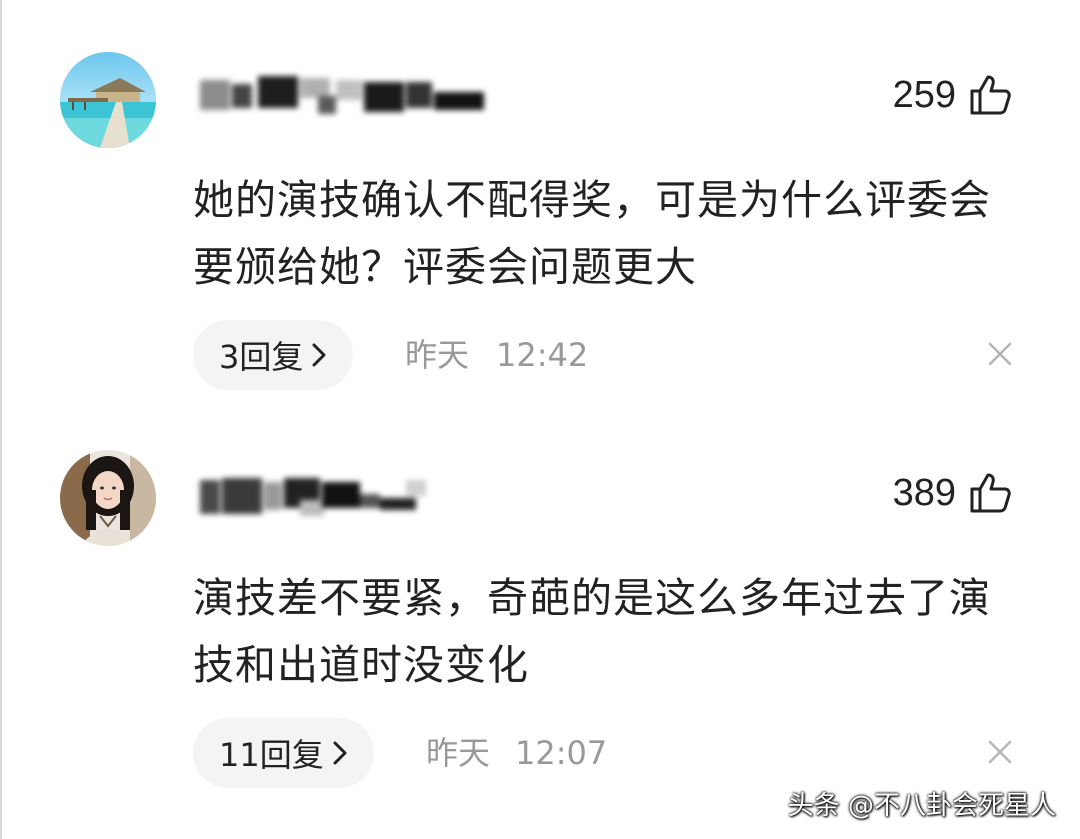  I want to click on comment-time: 12:07, so click(561, 753).